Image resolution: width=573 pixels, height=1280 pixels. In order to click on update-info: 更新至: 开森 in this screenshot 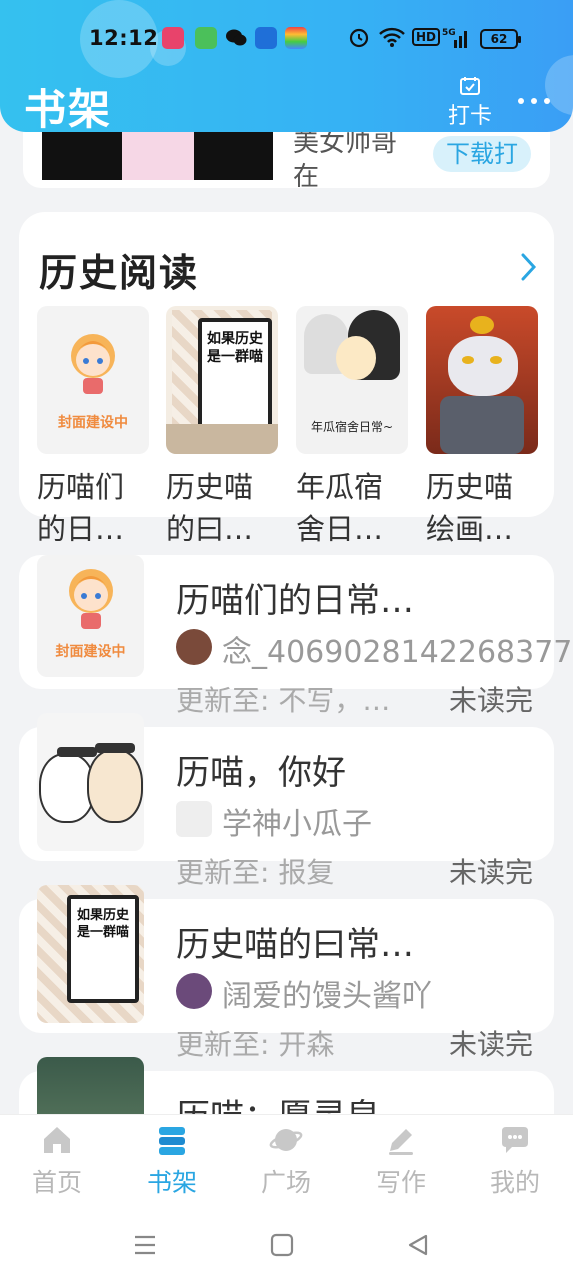, I will do `click(255, 1043)`.